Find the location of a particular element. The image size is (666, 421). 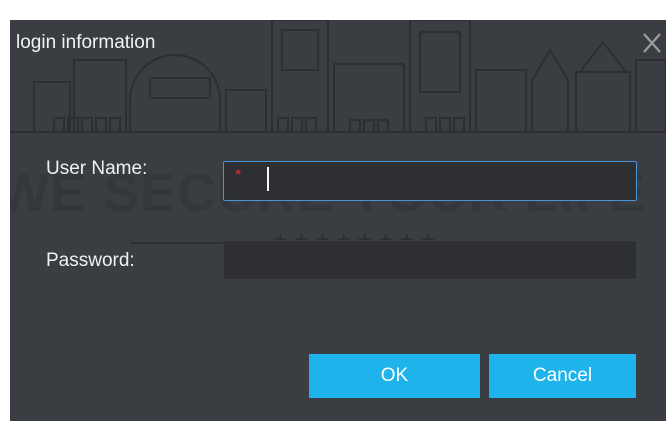

password-label: Password: is located at coordinates (90, 260).